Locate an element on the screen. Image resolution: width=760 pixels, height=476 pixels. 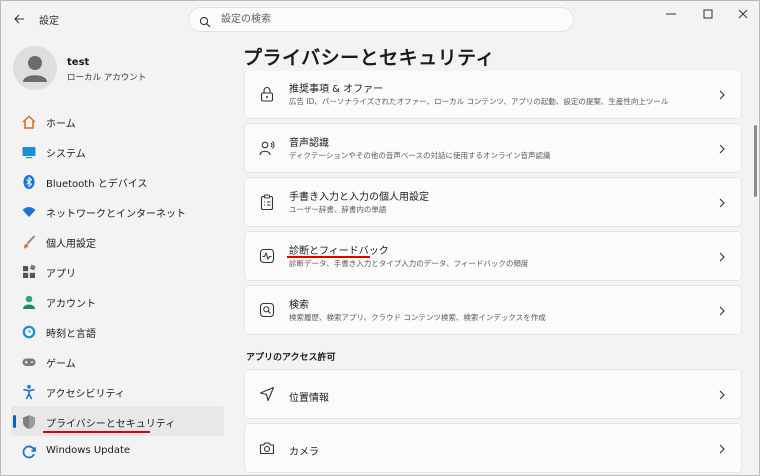
card-title: カメラ is located at coordinates (304, 452).